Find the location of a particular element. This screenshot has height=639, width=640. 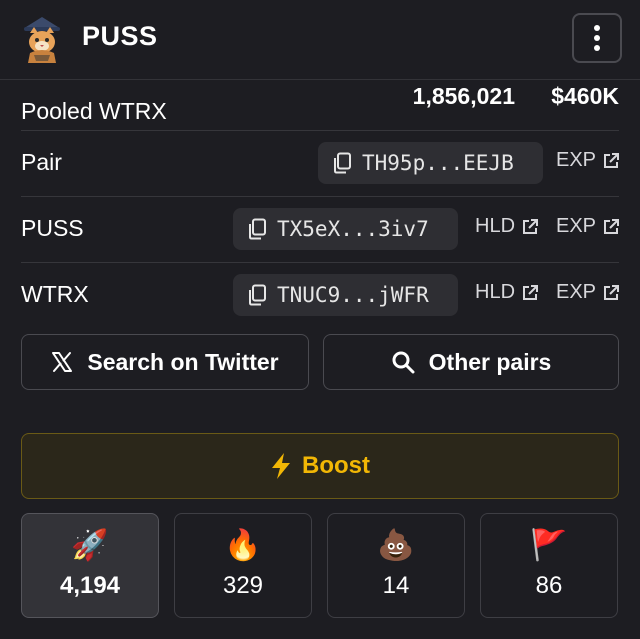

reaction-count: 329 is located at coordinates (243, 585).